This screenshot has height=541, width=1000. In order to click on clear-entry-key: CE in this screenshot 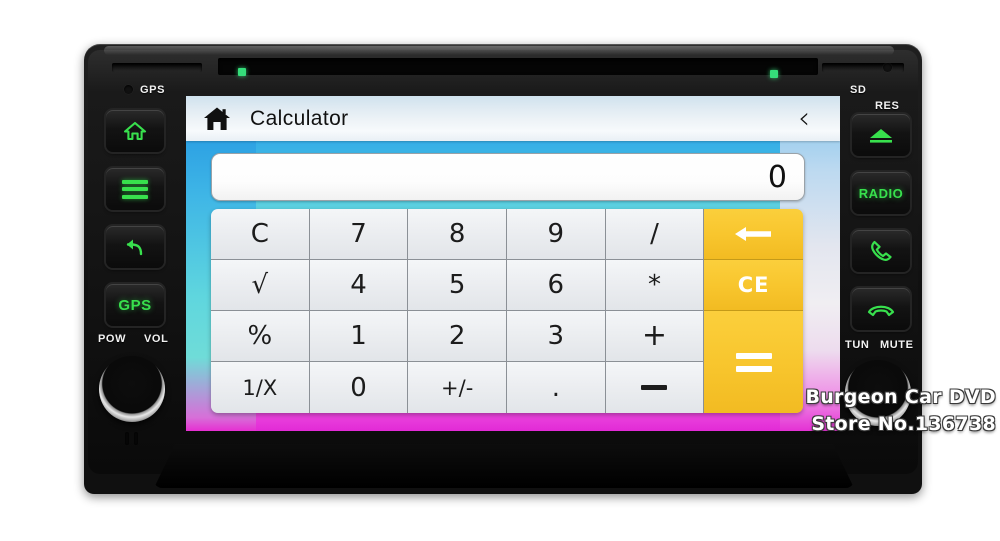, I will do `click(753, 285)`.